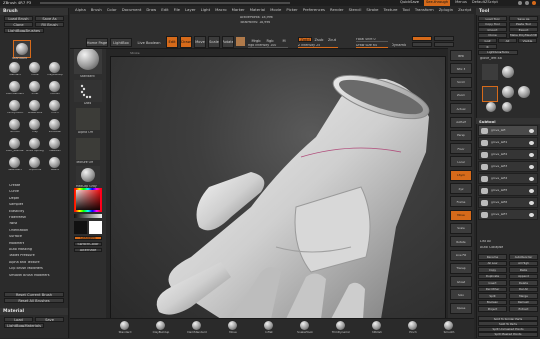 The width and height of the screenshot is (540, 339). Describe the element at coordinates (523, 270) in the screenshot. I see `subtool-op-button: Paste` at that location.